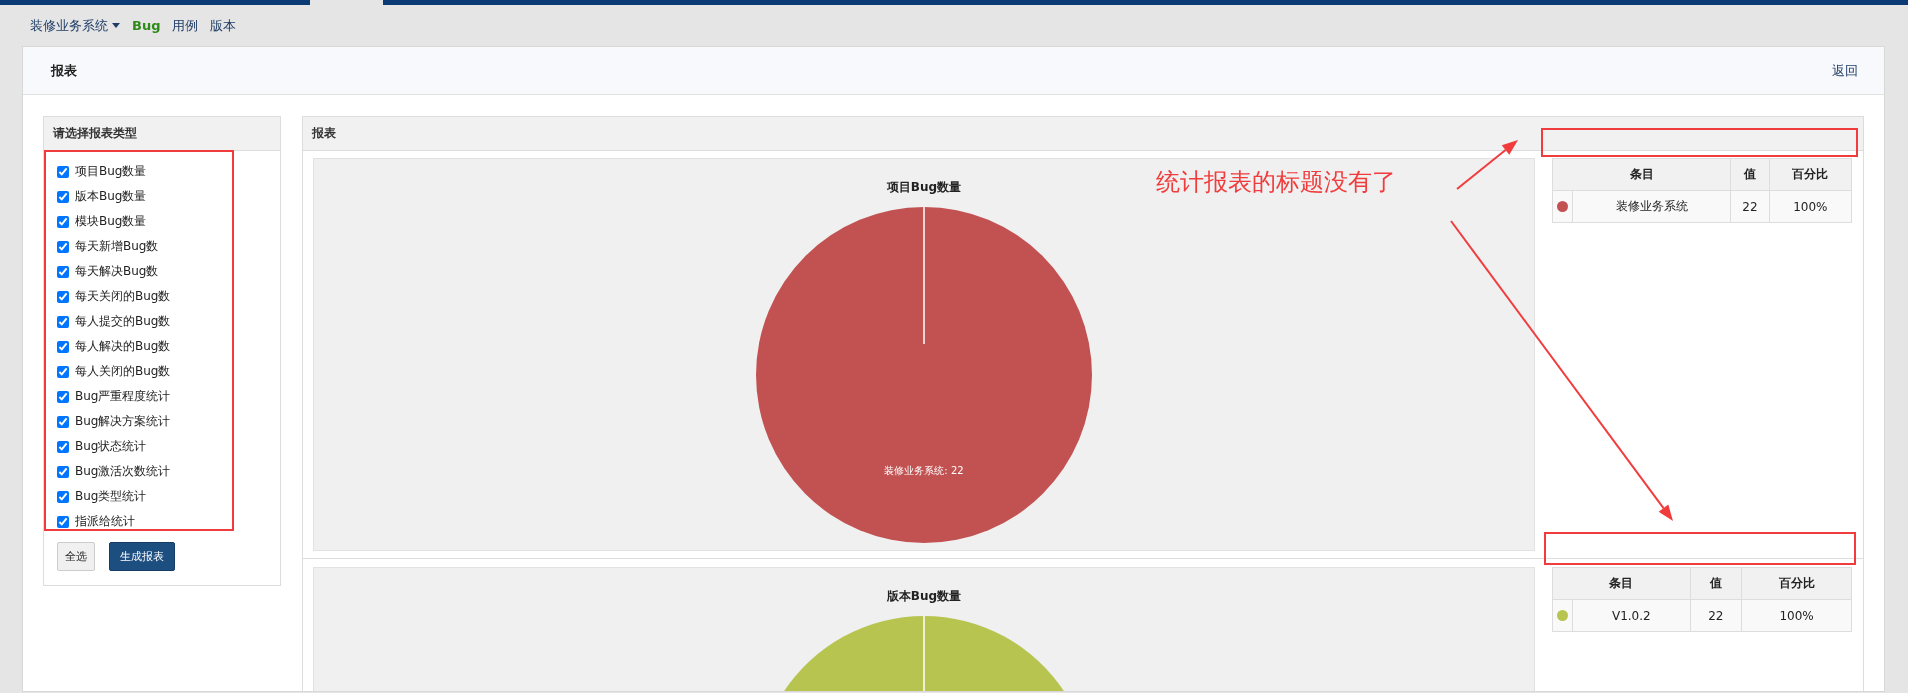 The image size is (1908, 693). Describe the element at coordinates (123, 321) in the screenshot. I see `option-label: 每人提交的Bug数` at that location.